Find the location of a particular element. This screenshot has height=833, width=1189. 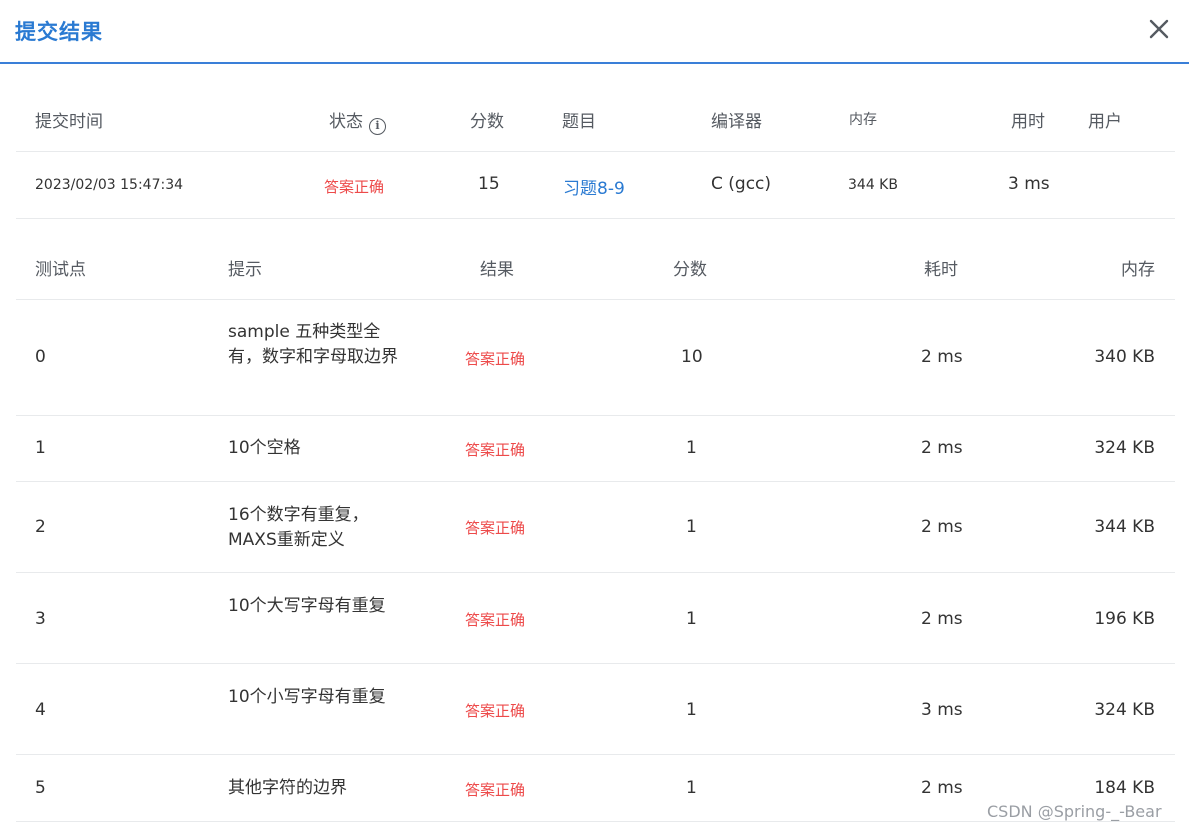

summary-header-row: 提交时间 状态 i 分数 题目 编译器 内存 用时 用户 is located at coordinates (595, 118).